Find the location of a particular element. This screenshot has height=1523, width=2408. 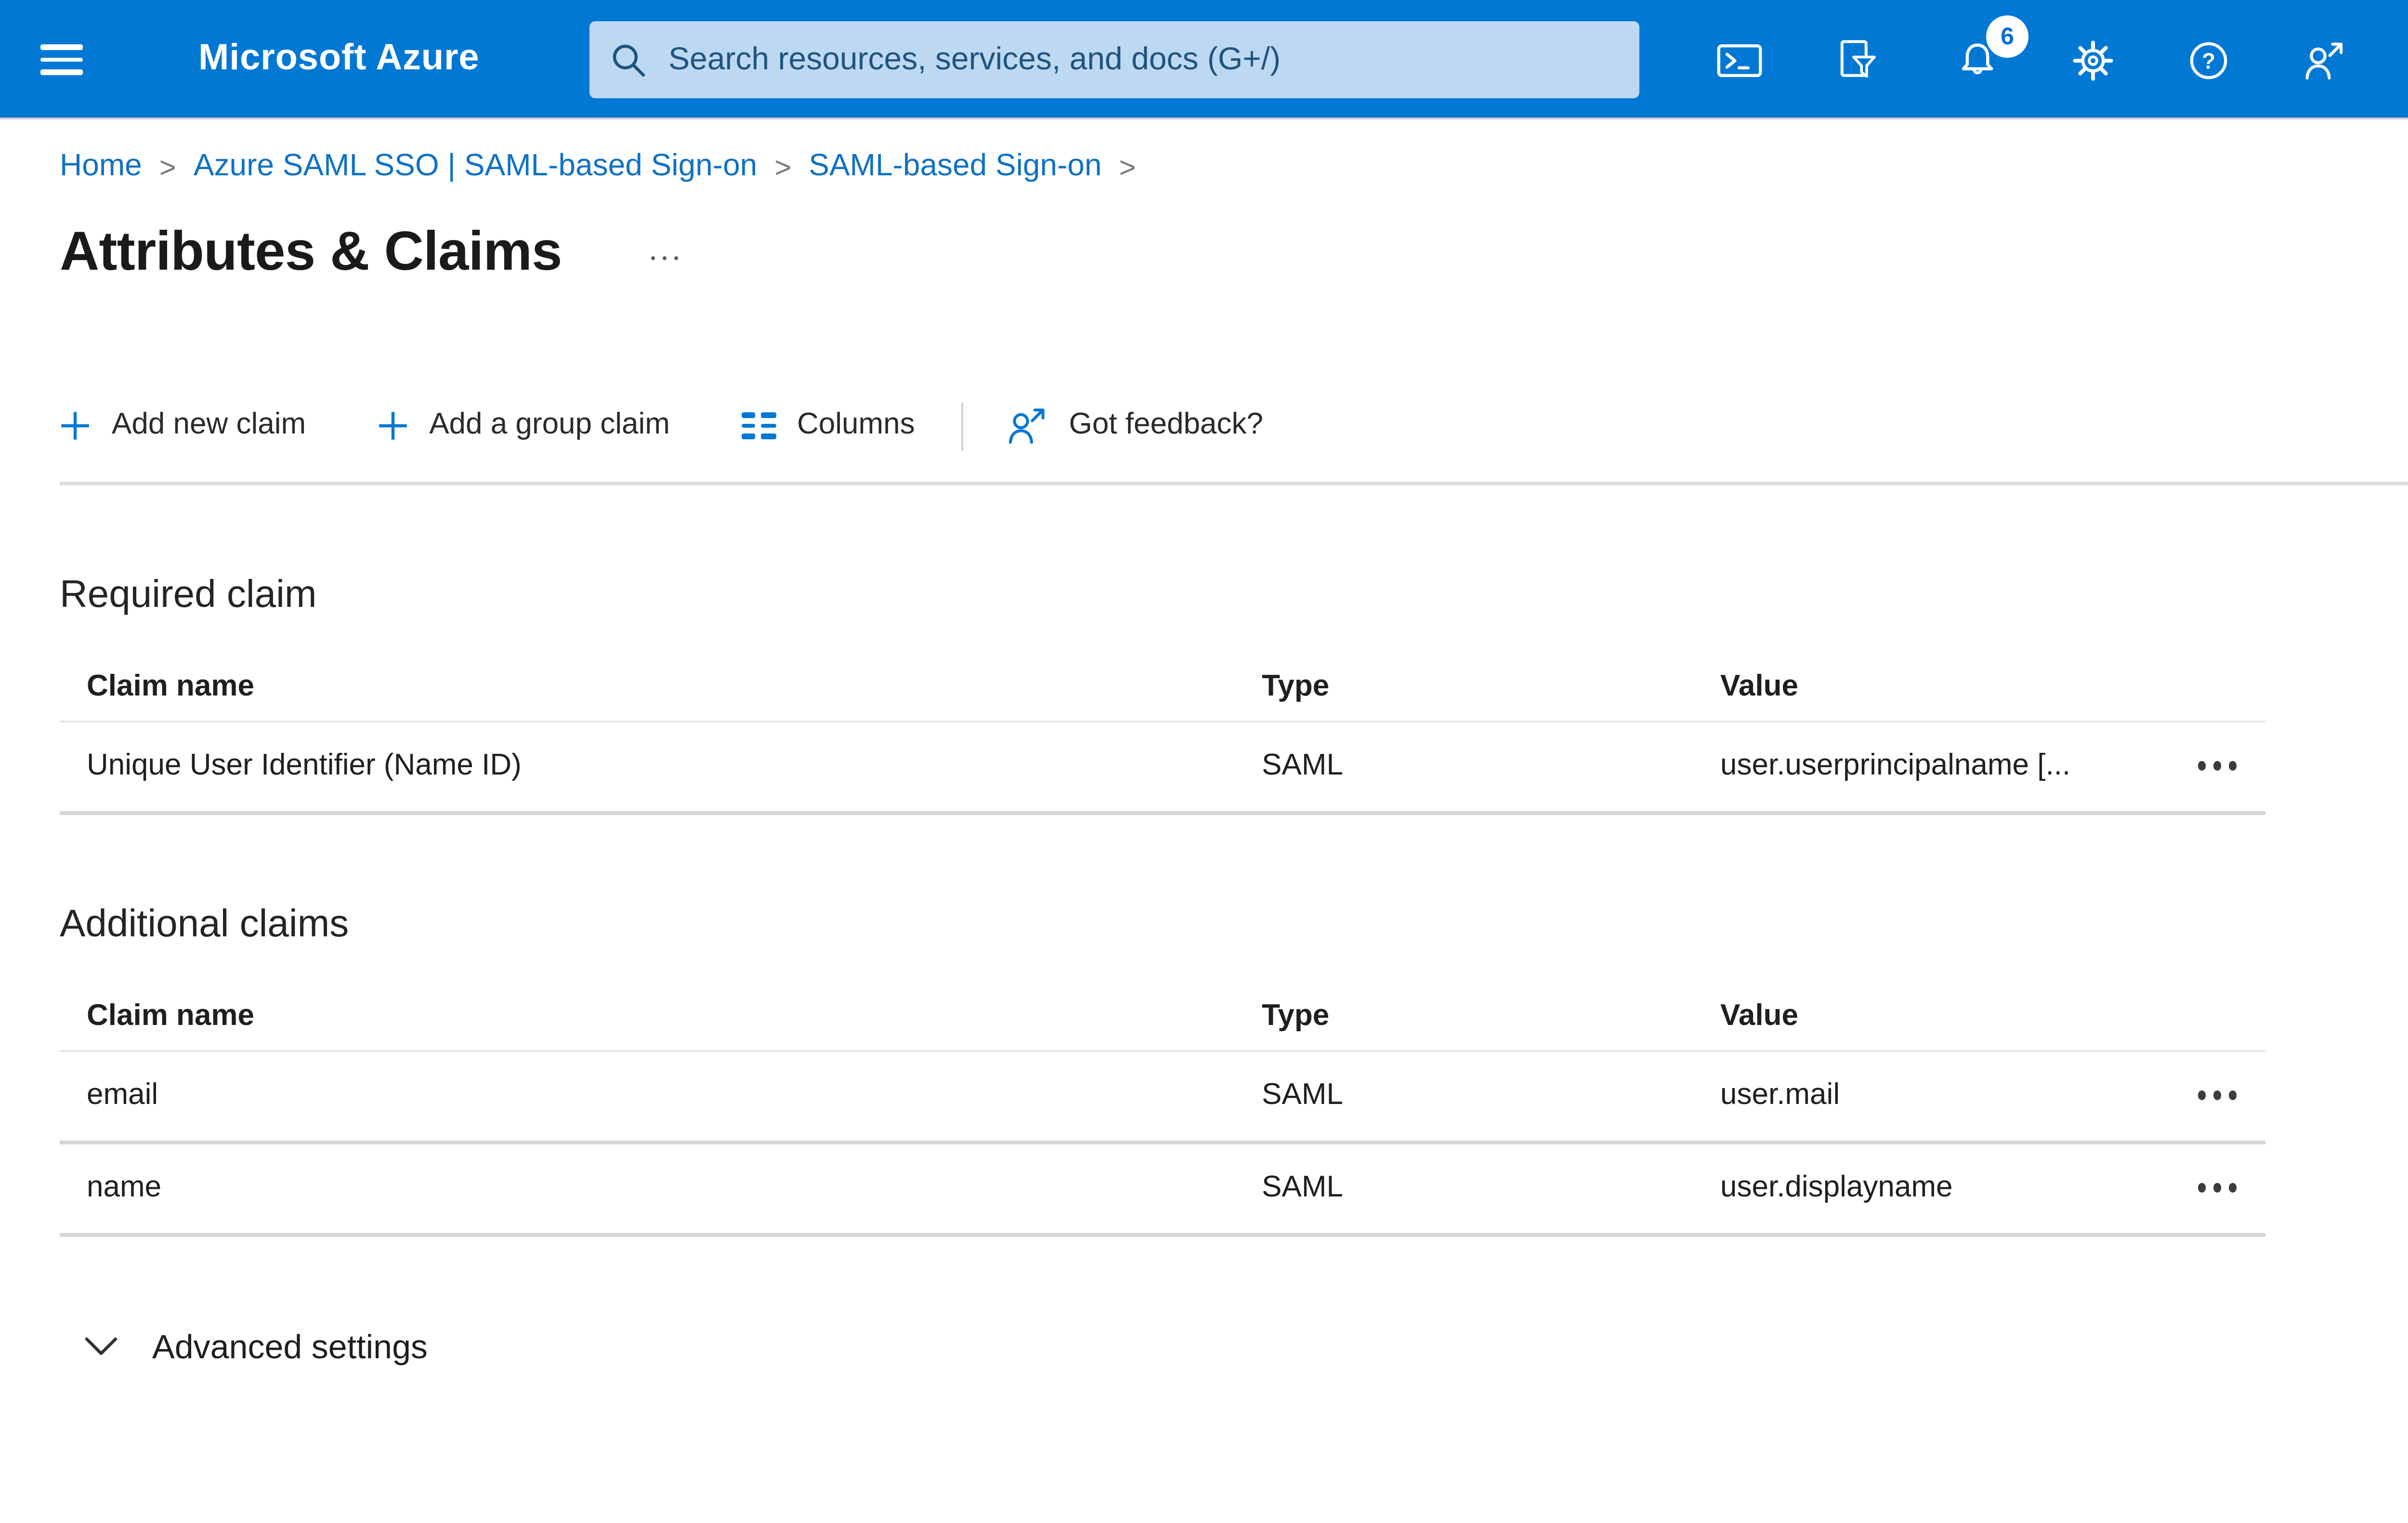

brand-title: Microsoft Azure is located at coordinates (339, 59).